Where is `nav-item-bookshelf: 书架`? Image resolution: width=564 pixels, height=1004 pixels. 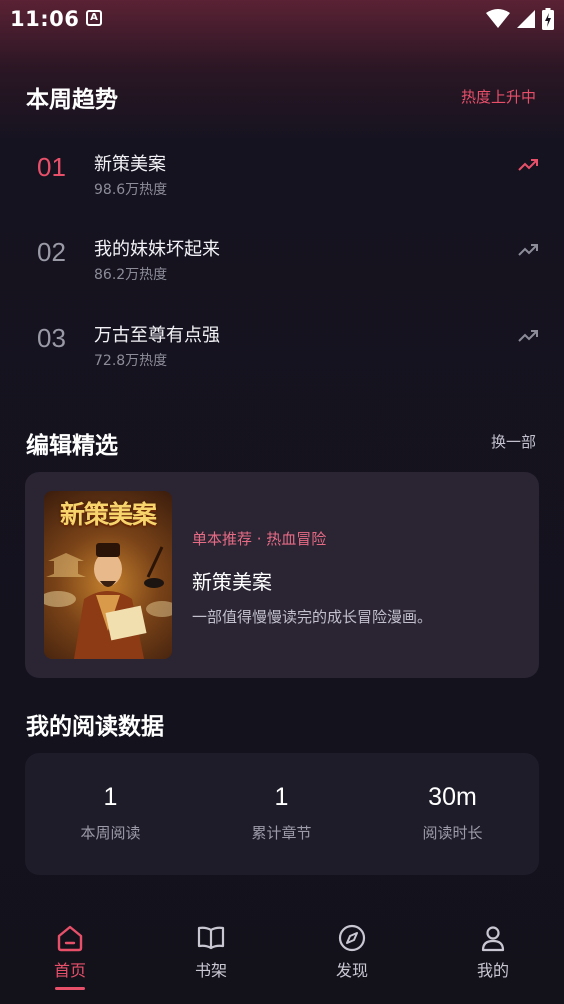 nav-item-bookshelf: 书架 is located at coordinates (211, 952).